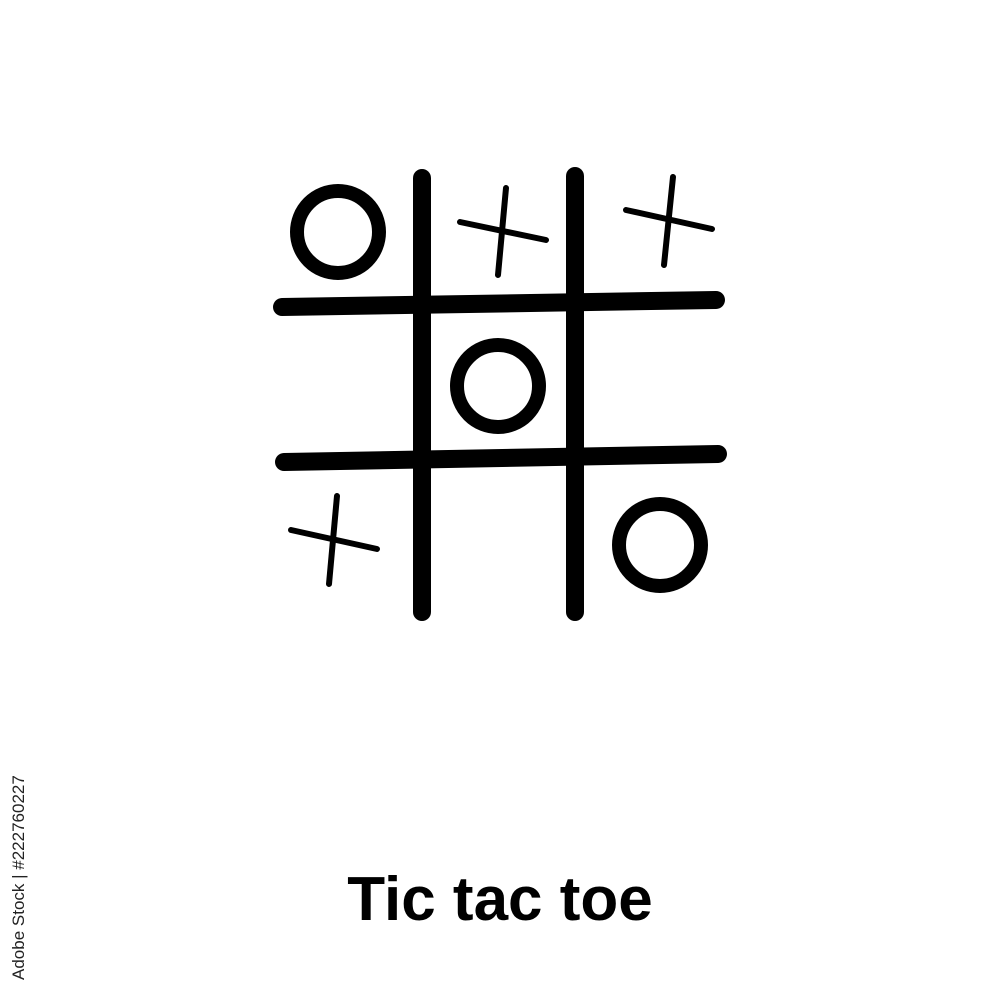  I want to click on icon-caption: Tic tac toe, so click(500, 899).